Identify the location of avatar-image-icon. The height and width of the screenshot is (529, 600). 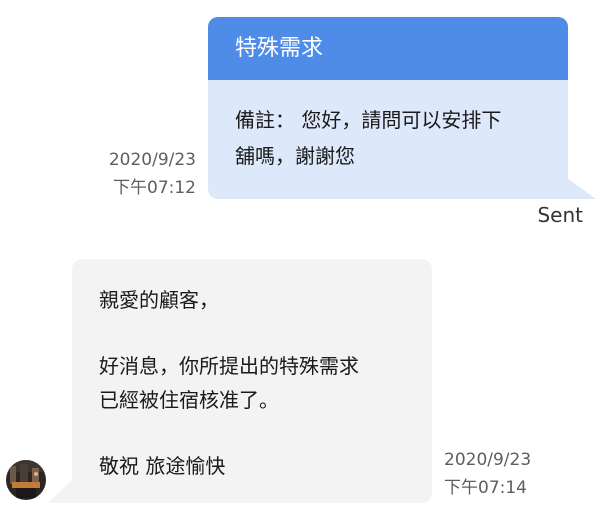
(26, 480).